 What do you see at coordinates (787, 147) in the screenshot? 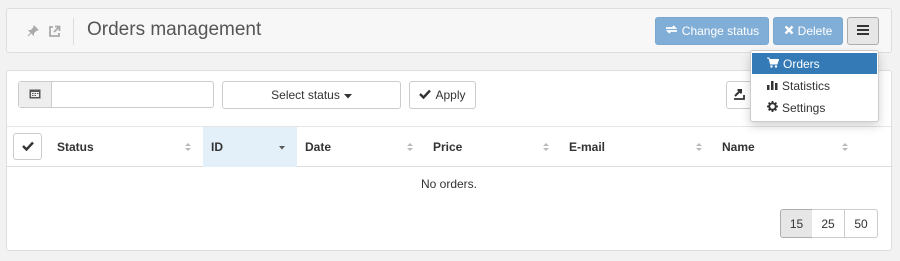
I see `column-header-name: Name` at bounding box center [787, 147].